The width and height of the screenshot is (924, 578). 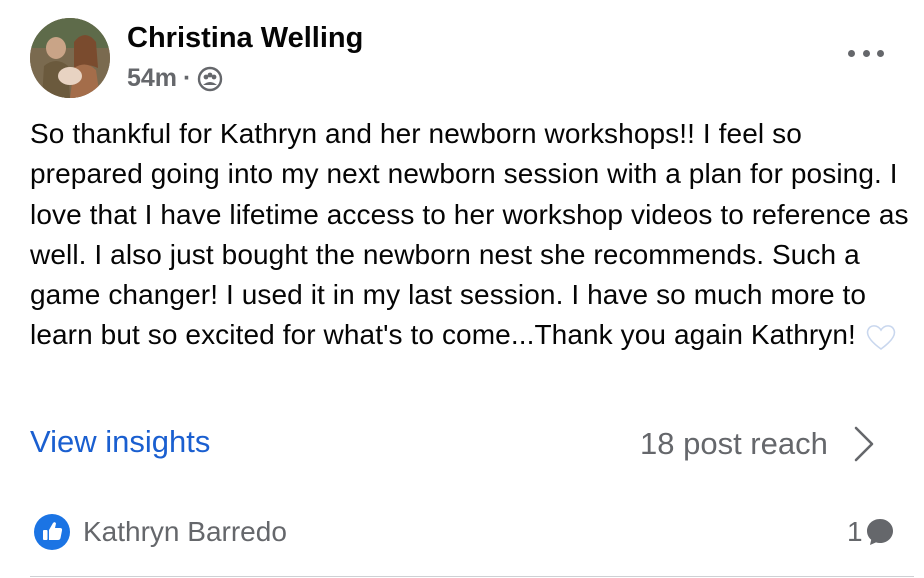 What do you see at coordinates (864, 444) in the screenshot?
I see `chevron-right-icon` at bounding box center [864, 444].